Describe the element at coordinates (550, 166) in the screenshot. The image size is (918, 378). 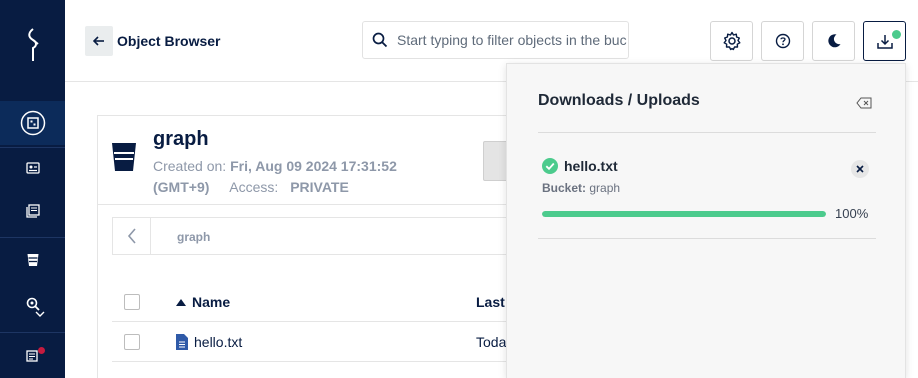
I see `check-circle-icon` at that location.